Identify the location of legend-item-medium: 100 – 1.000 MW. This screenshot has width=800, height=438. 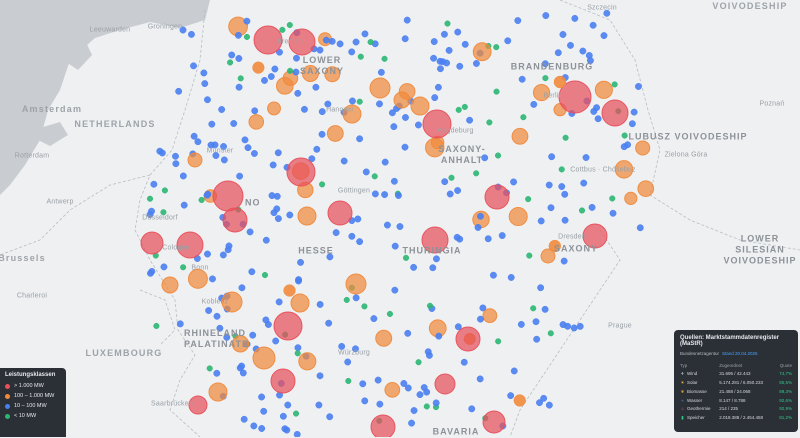
(33, 396).